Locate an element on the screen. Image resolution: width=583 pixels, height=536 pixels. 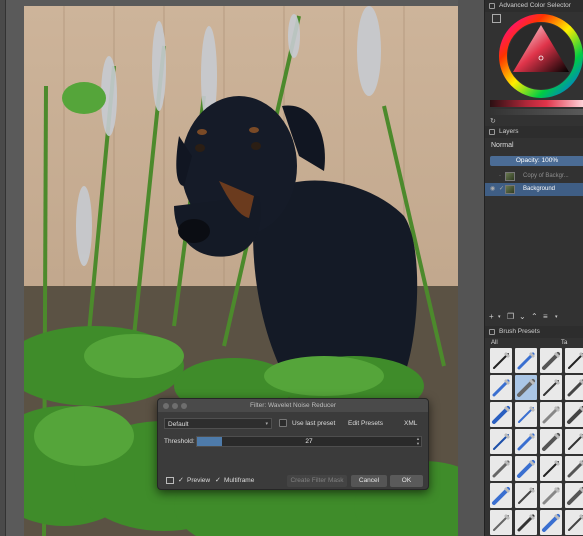
brush-presets-panel: Brush Presets All Ta is located at coordinates (534, 431).